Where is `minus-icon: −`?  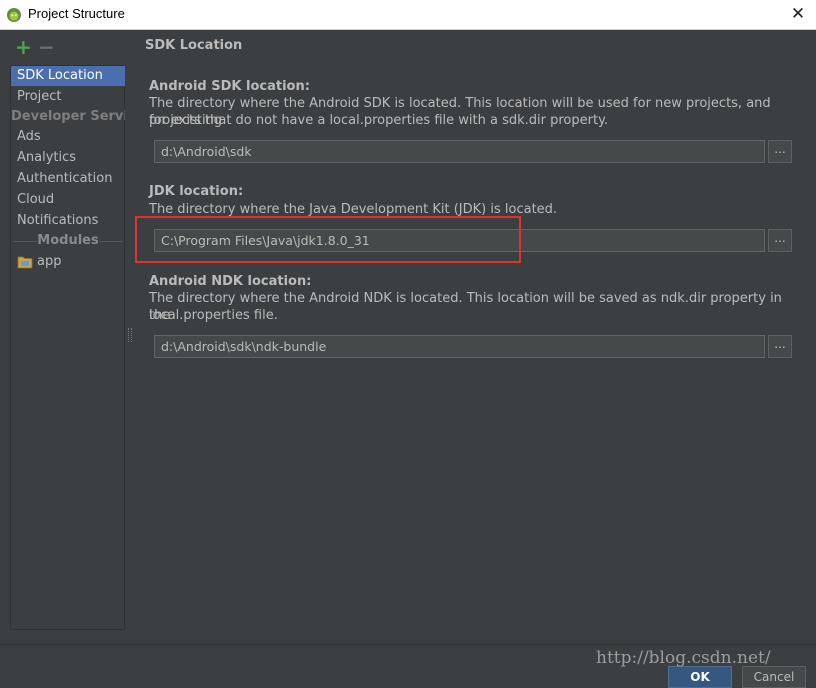 minus-icon: − is located at coordinates (46, 47).